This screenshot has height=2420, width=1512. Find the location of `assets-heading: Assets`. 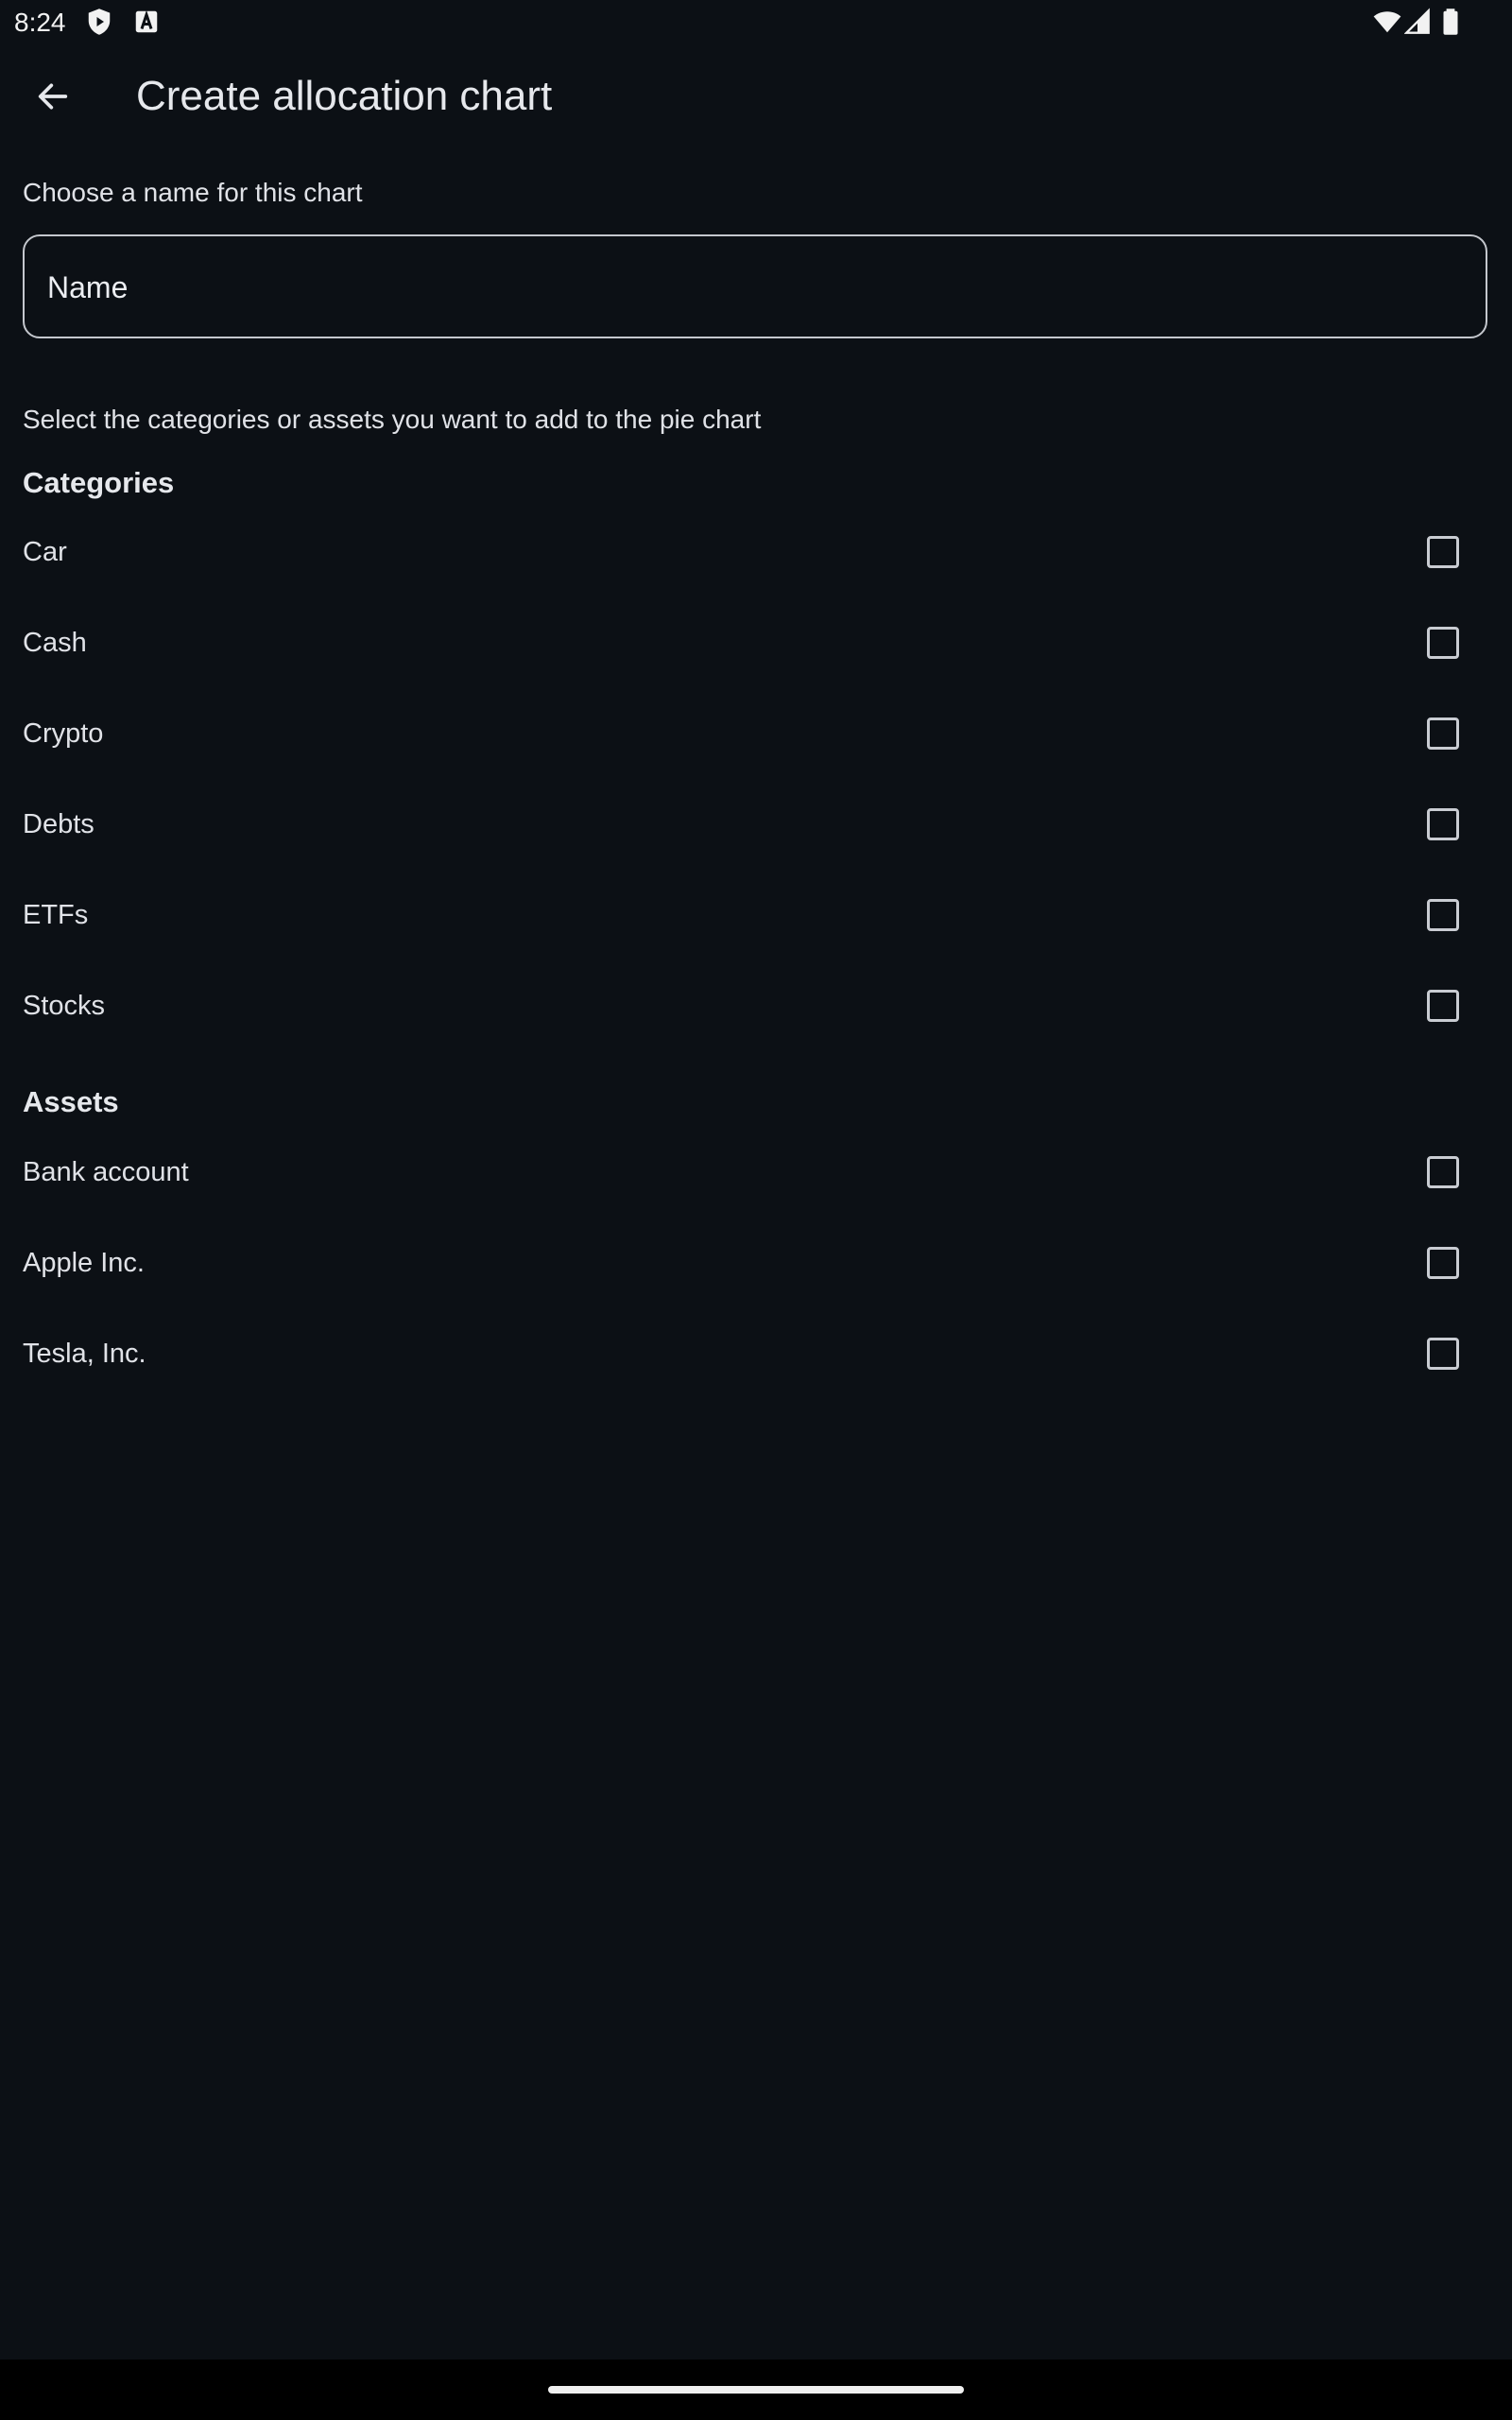

assets-heading: Assets is located at coordinates (71, 1101).